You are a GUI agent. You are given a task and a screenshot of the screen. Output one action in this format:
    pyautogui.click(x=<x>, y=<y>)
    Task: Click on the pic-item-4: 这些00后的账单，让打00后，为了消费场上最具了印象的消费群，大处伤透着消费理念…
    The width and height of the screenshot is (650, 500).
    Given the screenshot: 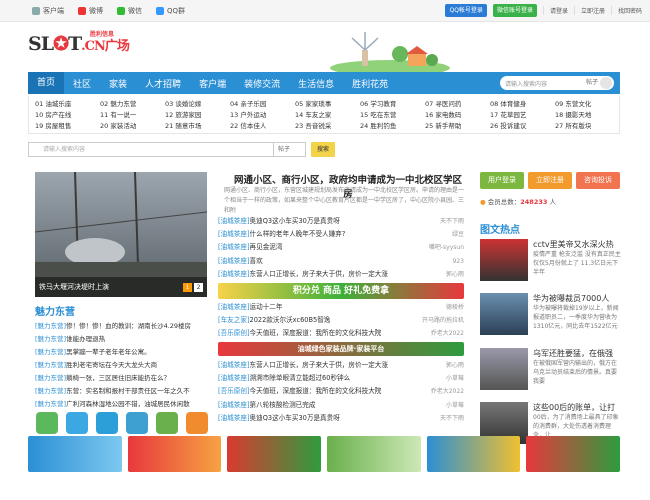 What is the action you would take?
    pyautogui.click(x=577, y=421)
    